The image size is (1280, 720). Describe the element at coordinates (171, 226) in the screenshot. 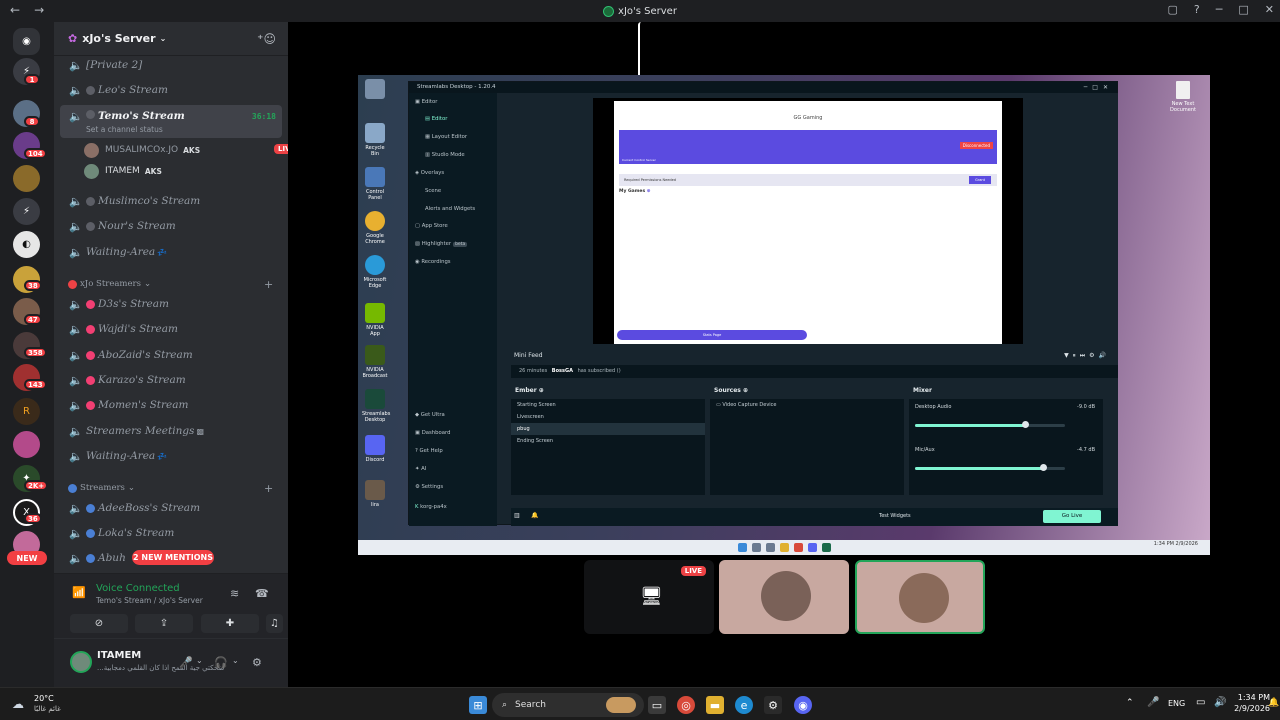

I see `voice-channel: 🔈 Nour's Stream` at that location.